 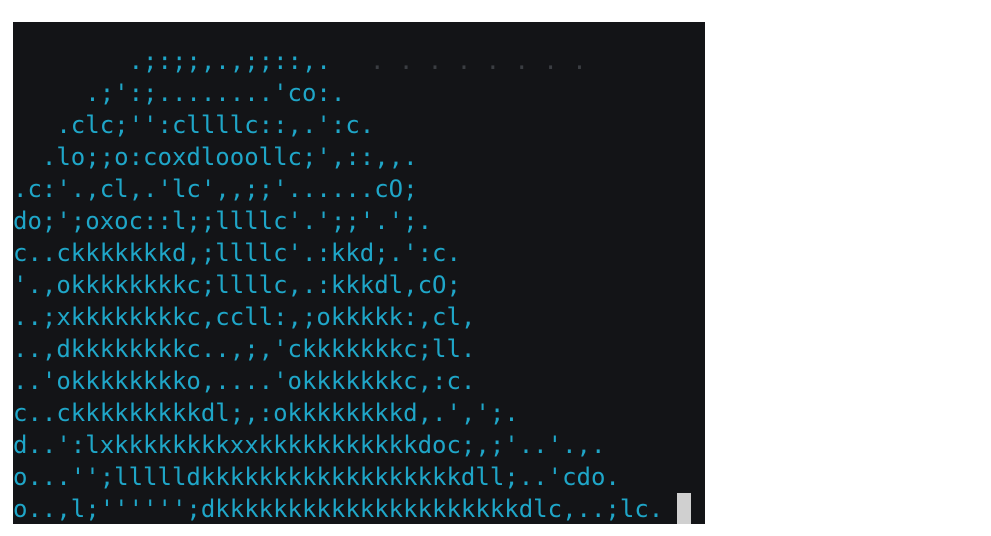 I want to click on terminal-line: ..'okkkkkkkko,....'okkkkkkkc,:c., so click(x=244, y=381).